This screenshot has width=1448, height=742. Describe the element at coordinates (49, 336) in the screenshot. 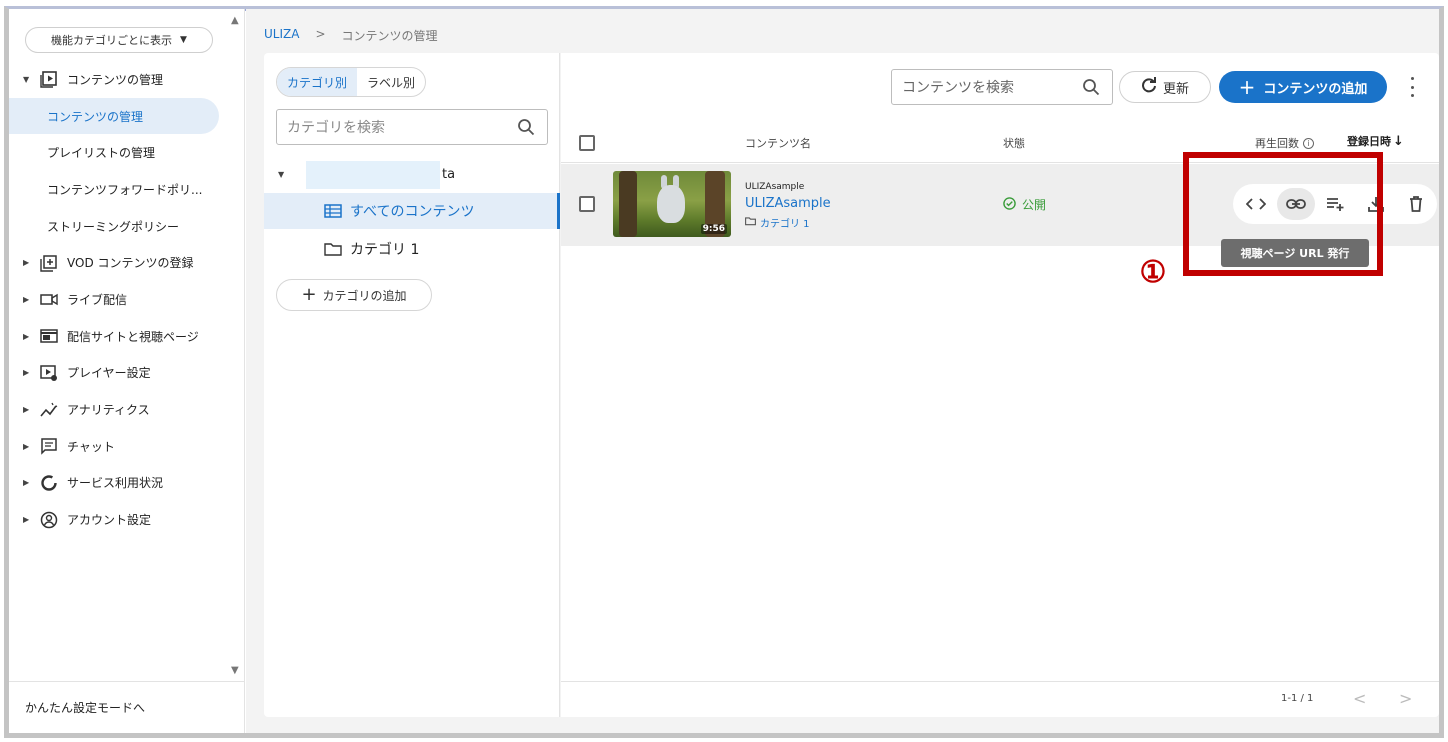

I see `web-page-icon` at that location.